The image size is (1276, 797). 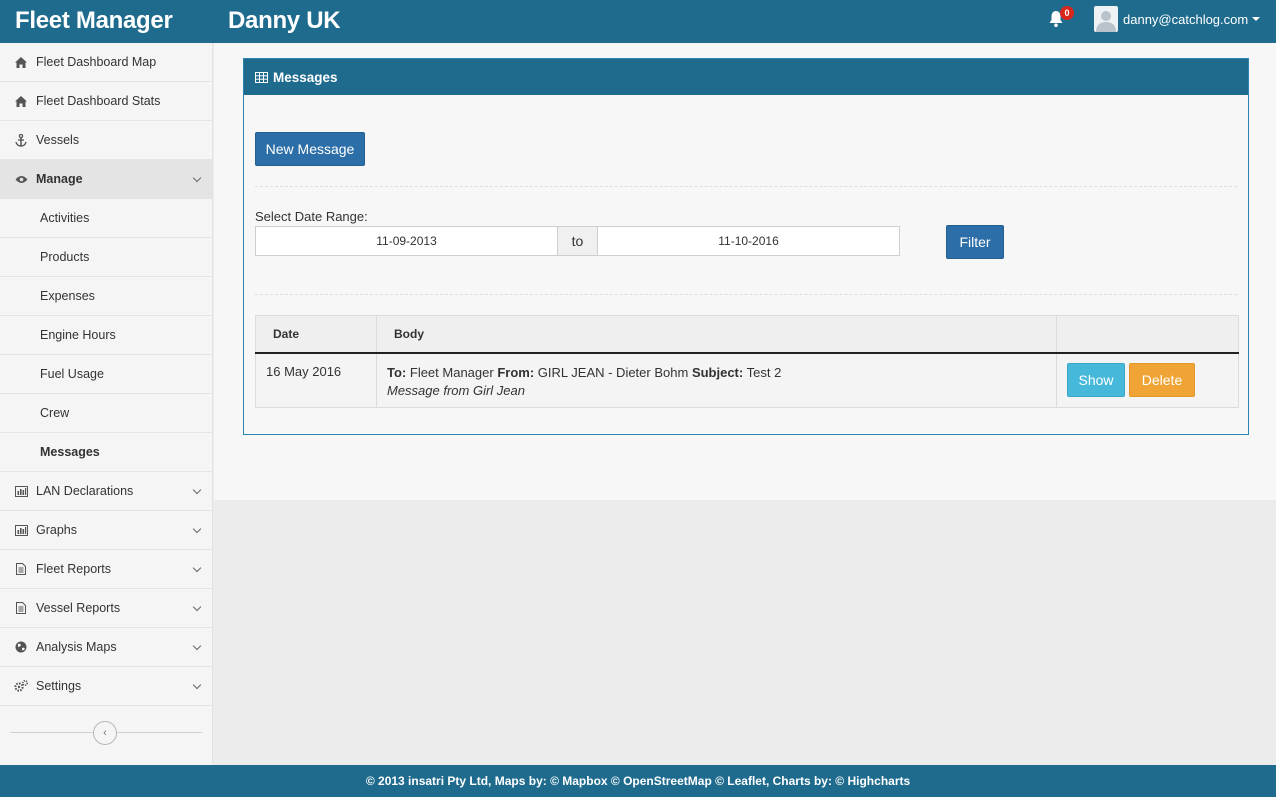 I want to click on subject-label: Subject:, so click(x=717, y=372).